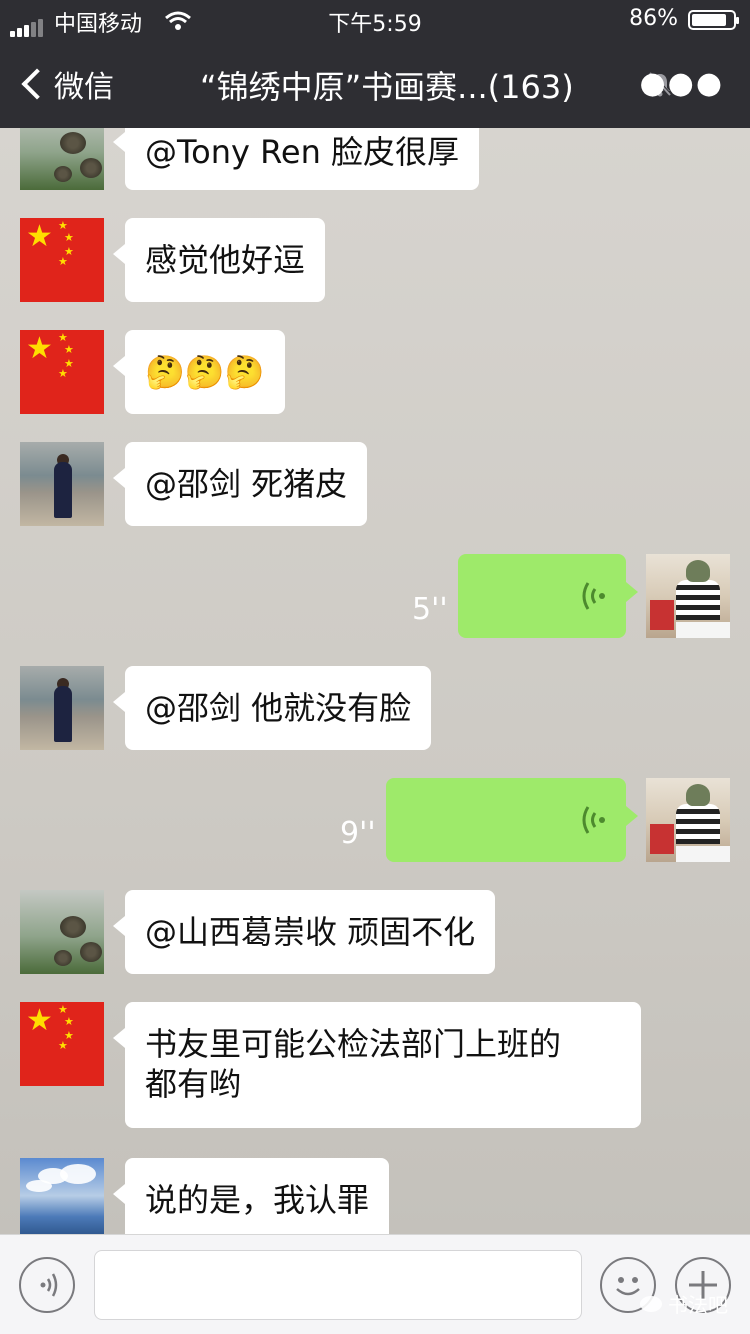 This screenshot has height=1334, width=750. What do you see at coordinates (199, 372) in the screenshot?
I see `emoji-message-bubble: 🤔🤔🤔` at bounding box center [199, 372].